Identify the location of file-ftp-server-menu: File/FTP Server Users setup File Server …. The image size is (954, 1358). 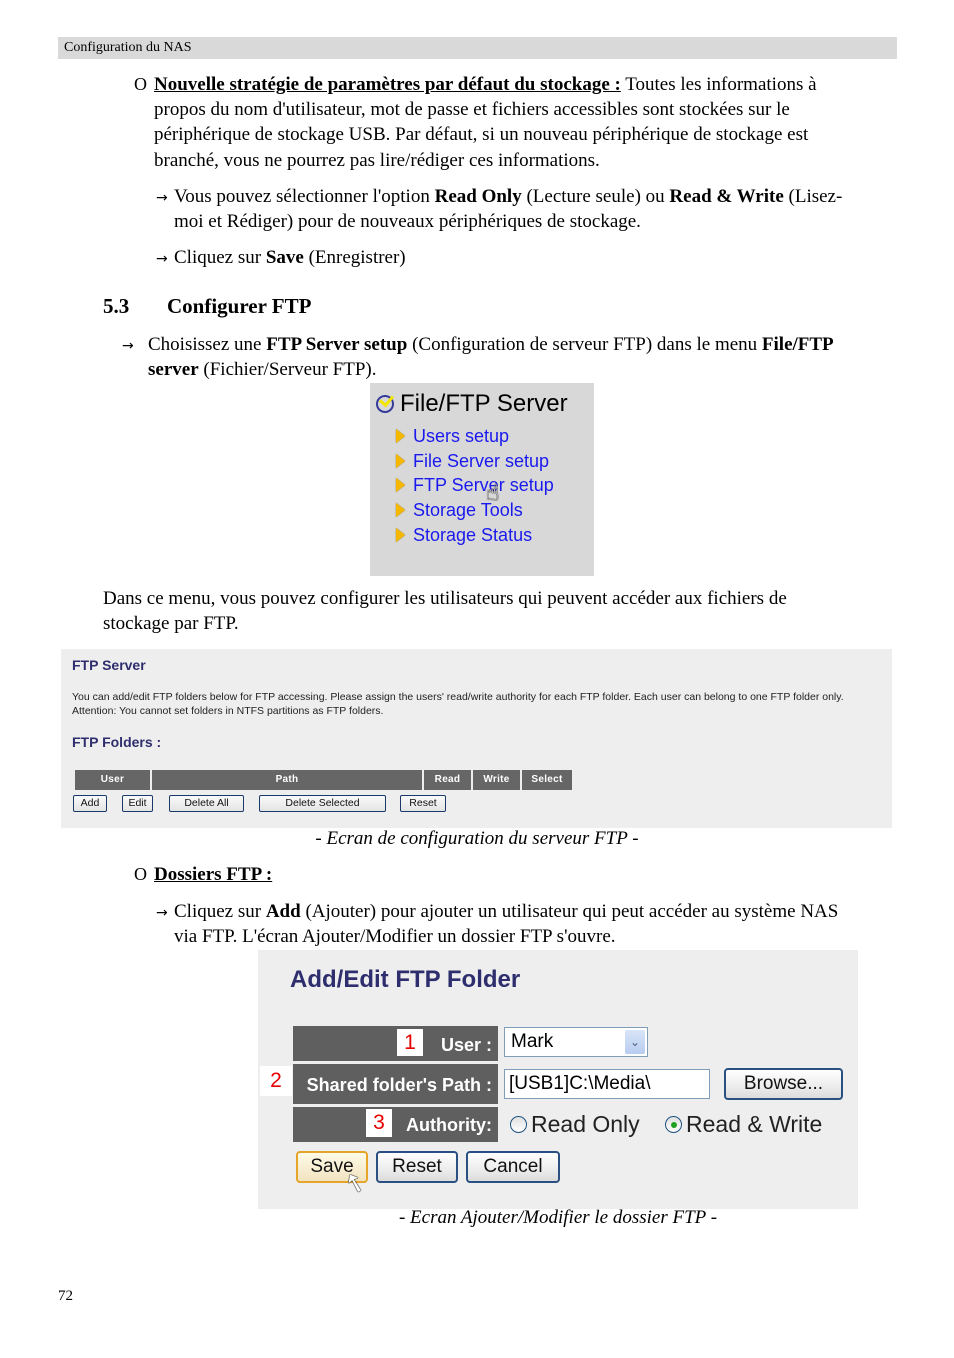
(482, 479).